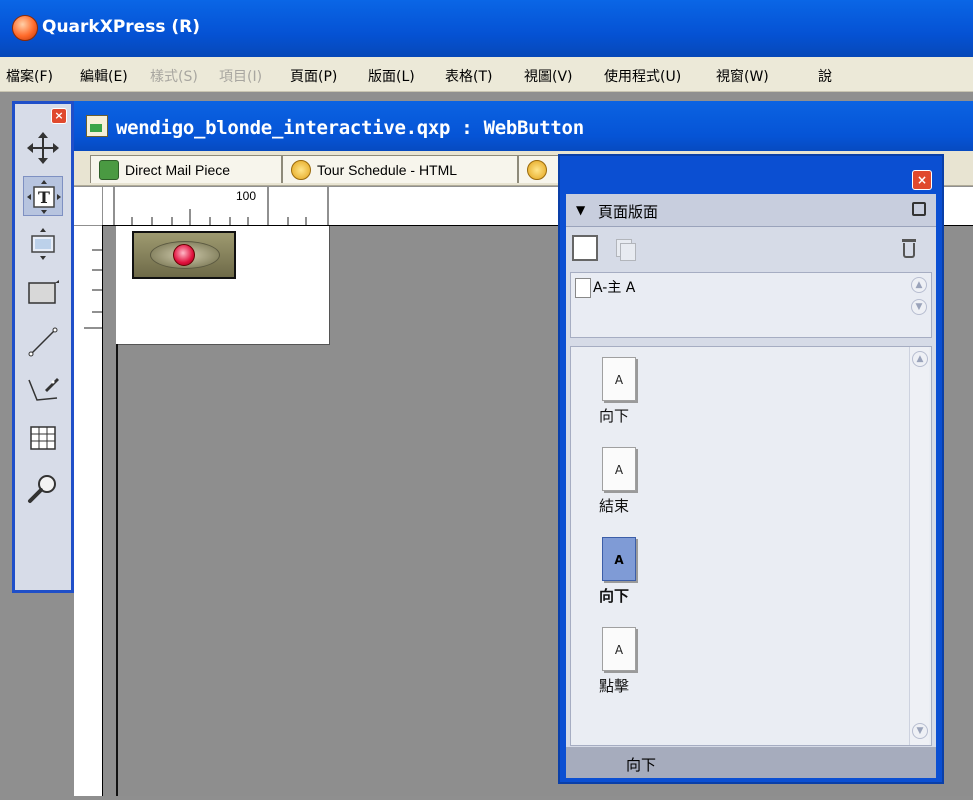 The image size is (973, 800). Describe the element at coordinates (751, 247) in the screenshot. I see `palette-toolbar` at that location.